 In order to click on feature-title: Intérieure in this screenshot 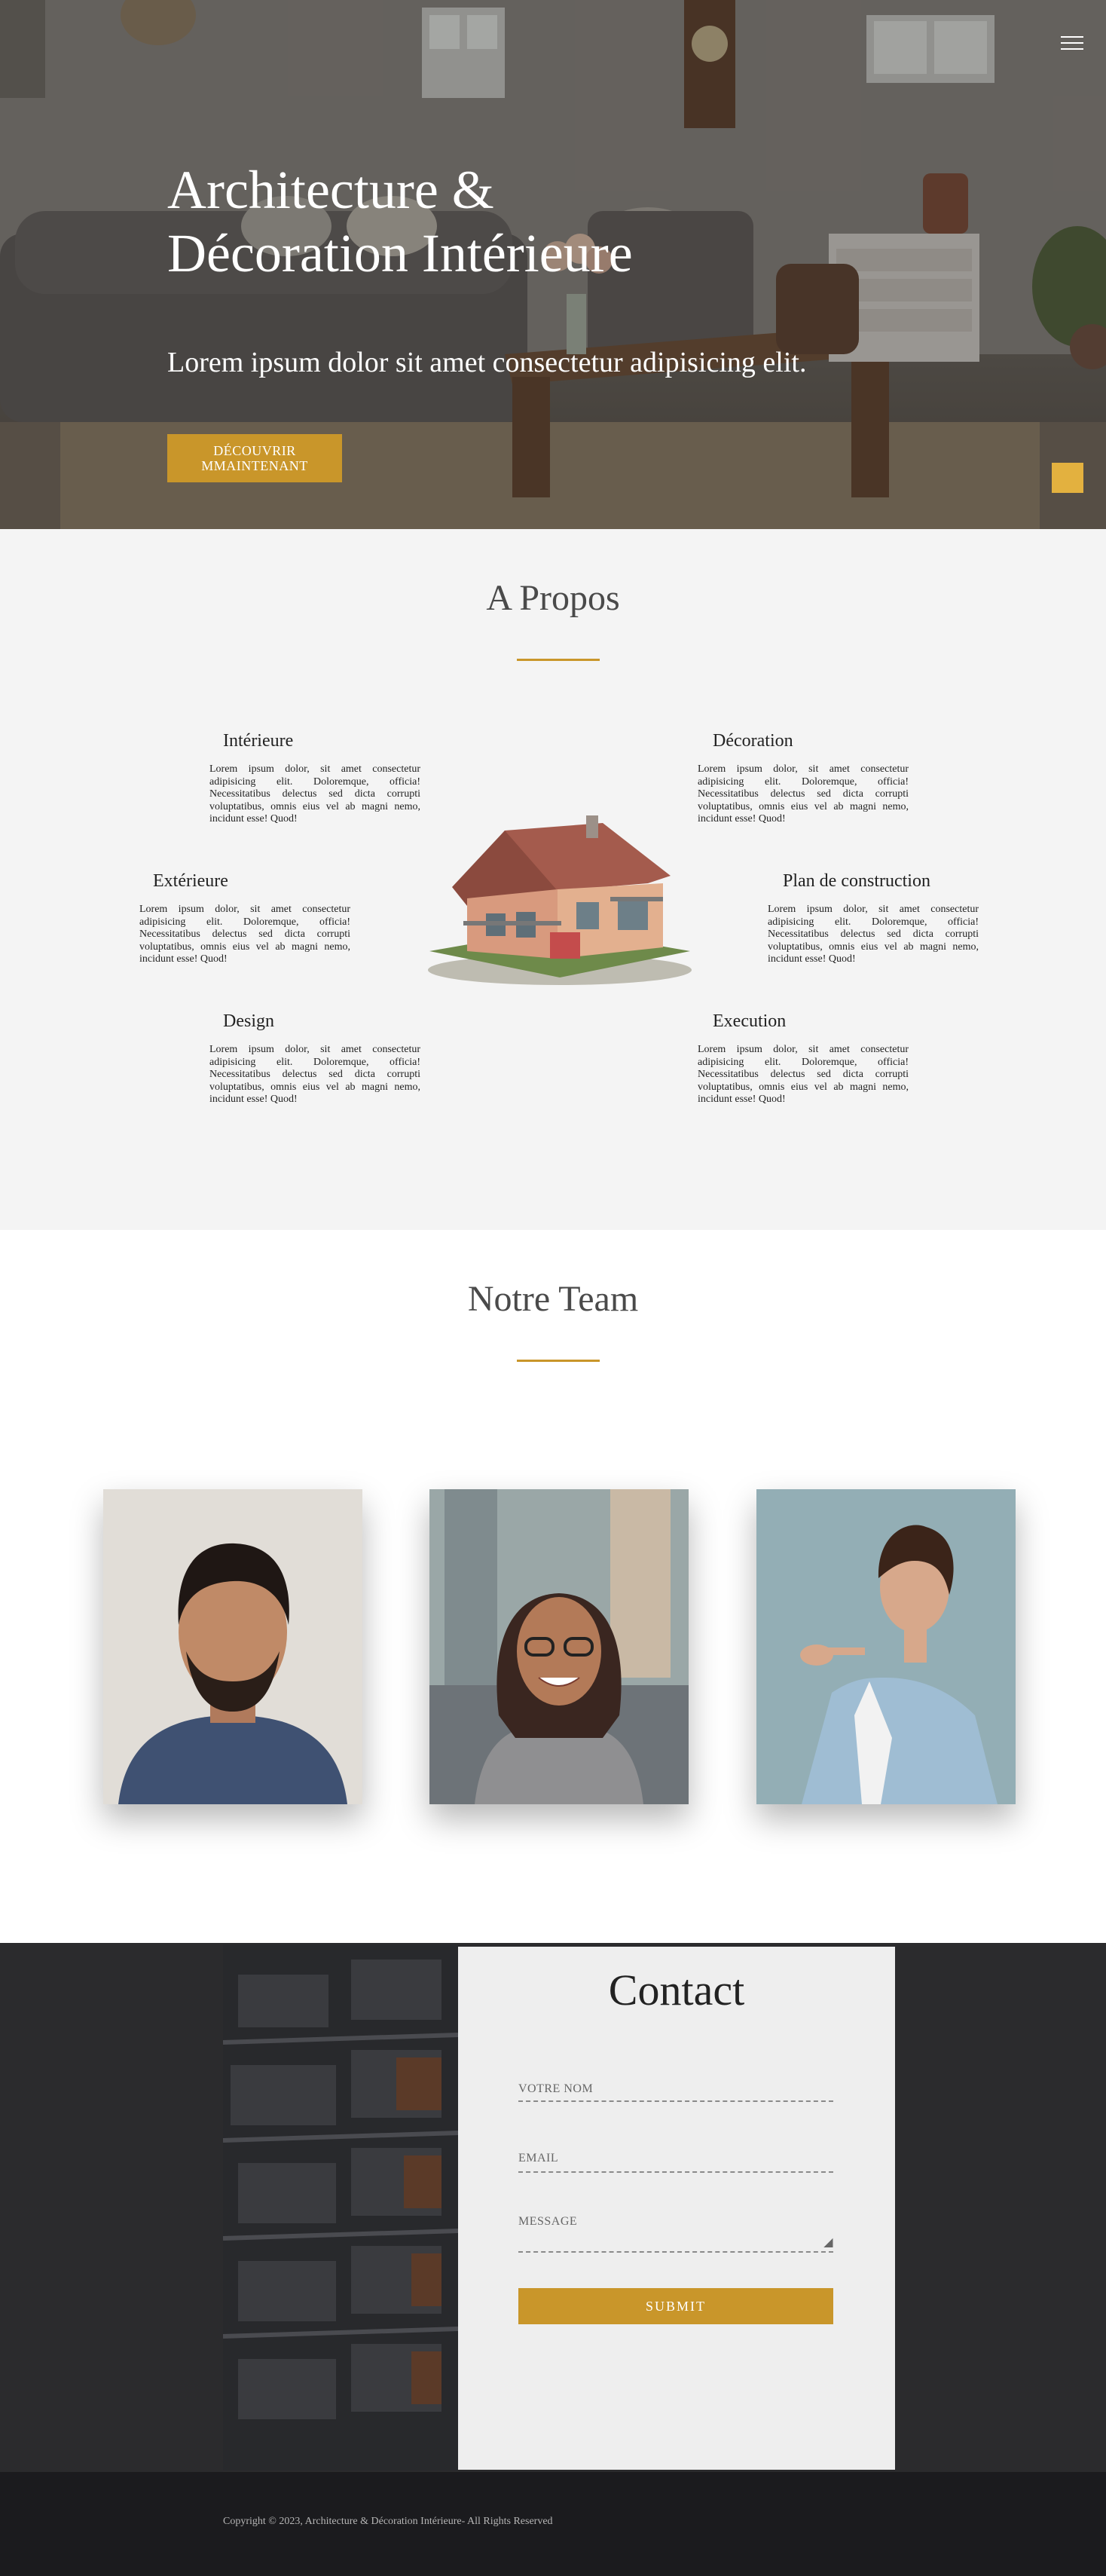, I will do `click(258, 741)`.